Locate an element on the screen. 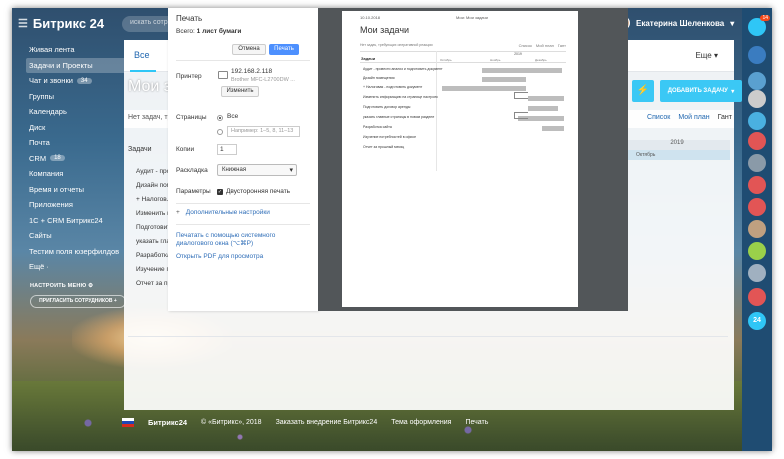 The height and width of the screenshot is (459, 784). preview-task: Дизайн помещения is located at coordinates (379, 78).